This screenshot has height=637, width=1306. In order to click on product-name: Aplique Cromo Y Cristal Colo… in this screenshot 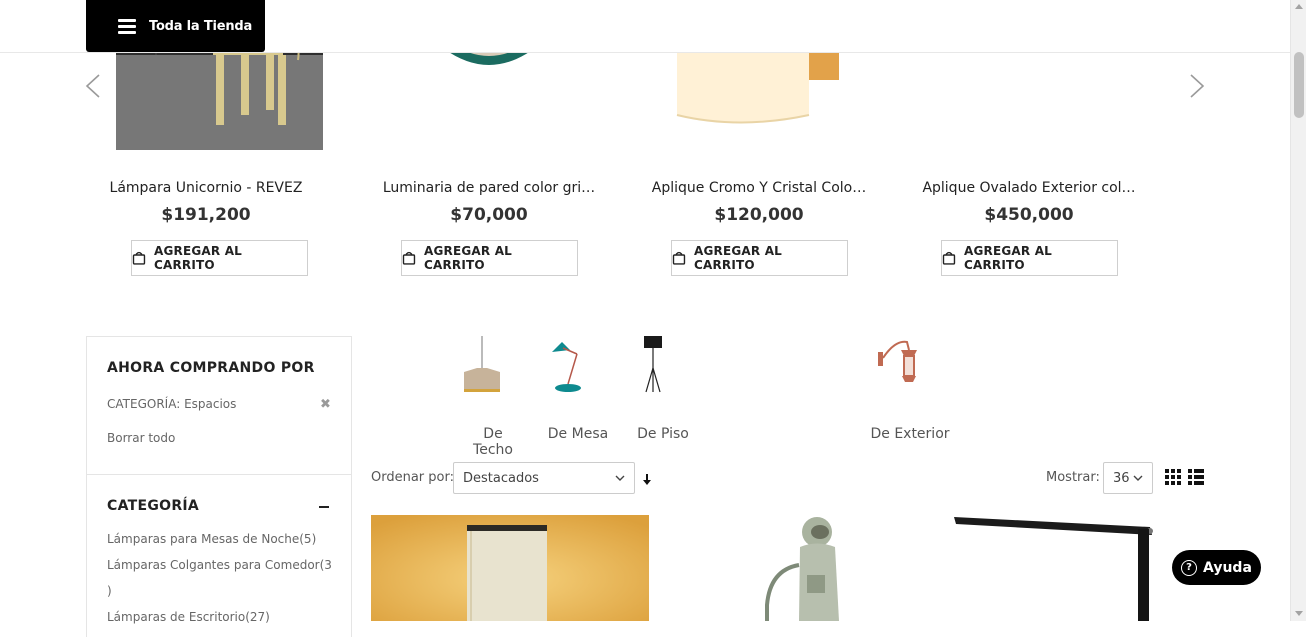, I will do `click(759, 188)`.